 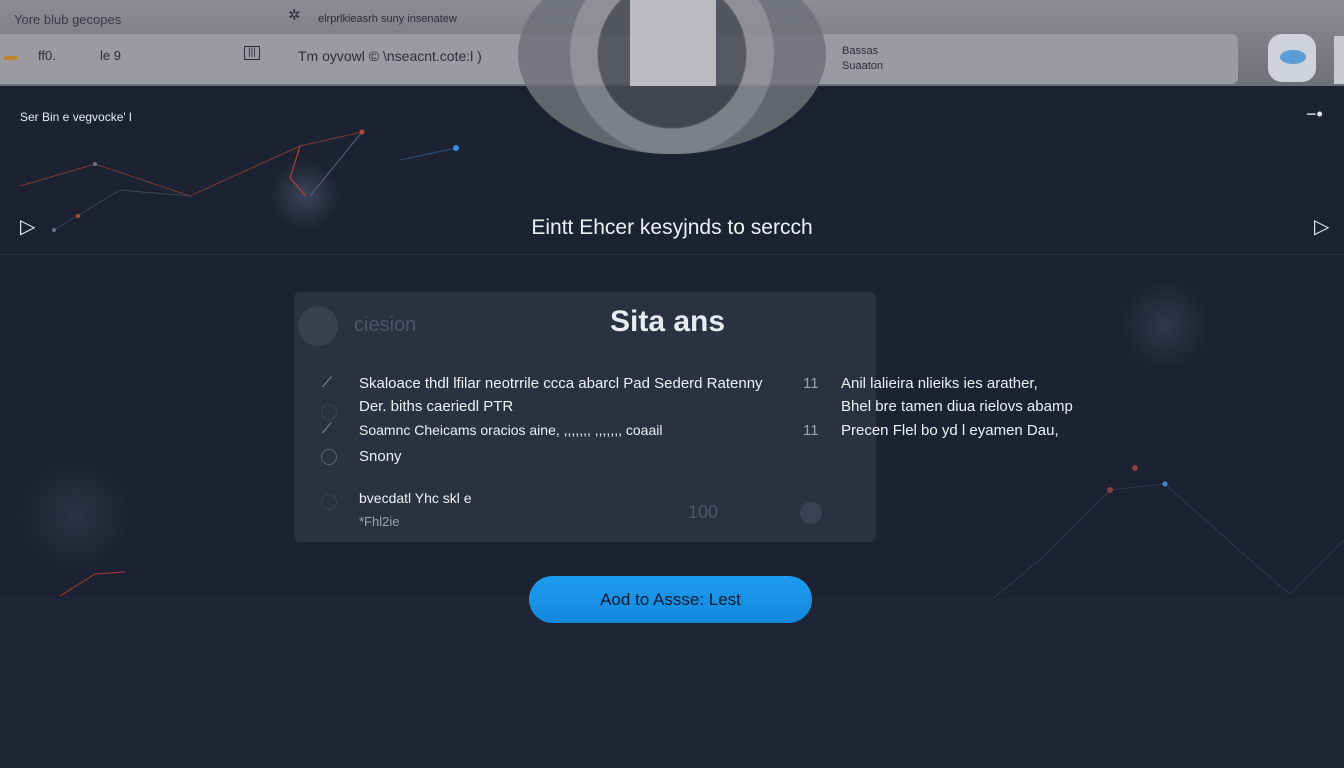 What do you see at coordinates (673, 43) in the screenshot?
I see `logo-panel` at bounding box center [673, 43].